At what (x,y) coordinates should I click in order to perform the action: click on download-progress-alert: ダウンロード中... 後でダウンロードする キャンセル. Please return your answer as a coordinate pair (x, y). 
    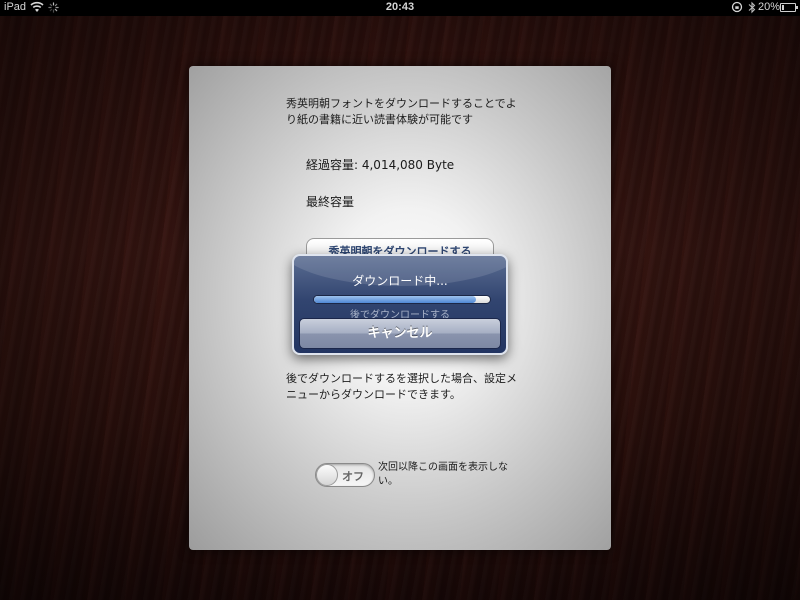
    Looking at the image, I should click on (400, 304).